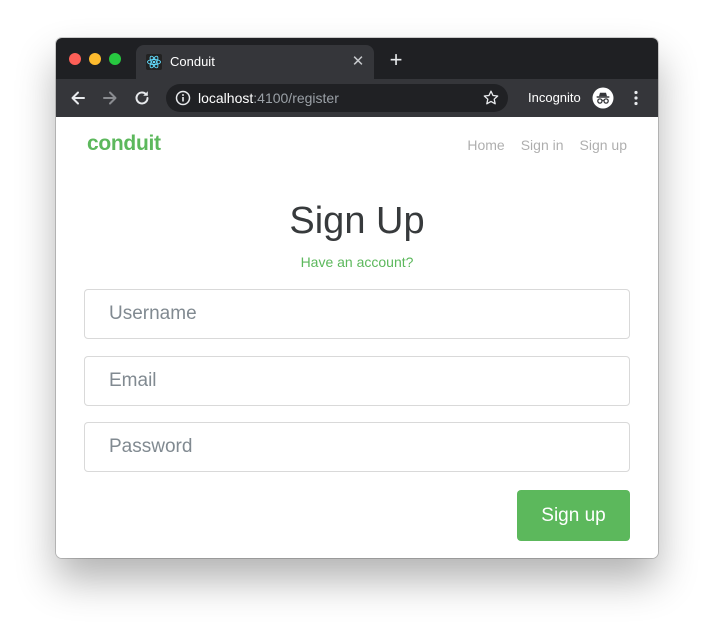 The image size is (714, 633). What do you see at coordinates (183, 98) in the screenshot?
I see `info-icon` at bounding box center [183, 98].